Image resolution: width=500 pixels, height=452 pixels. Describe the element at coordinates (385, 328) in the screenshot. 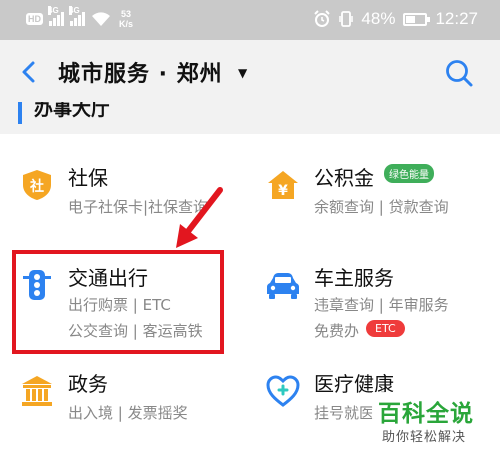

I see `etc-badge: ETC` at that location.